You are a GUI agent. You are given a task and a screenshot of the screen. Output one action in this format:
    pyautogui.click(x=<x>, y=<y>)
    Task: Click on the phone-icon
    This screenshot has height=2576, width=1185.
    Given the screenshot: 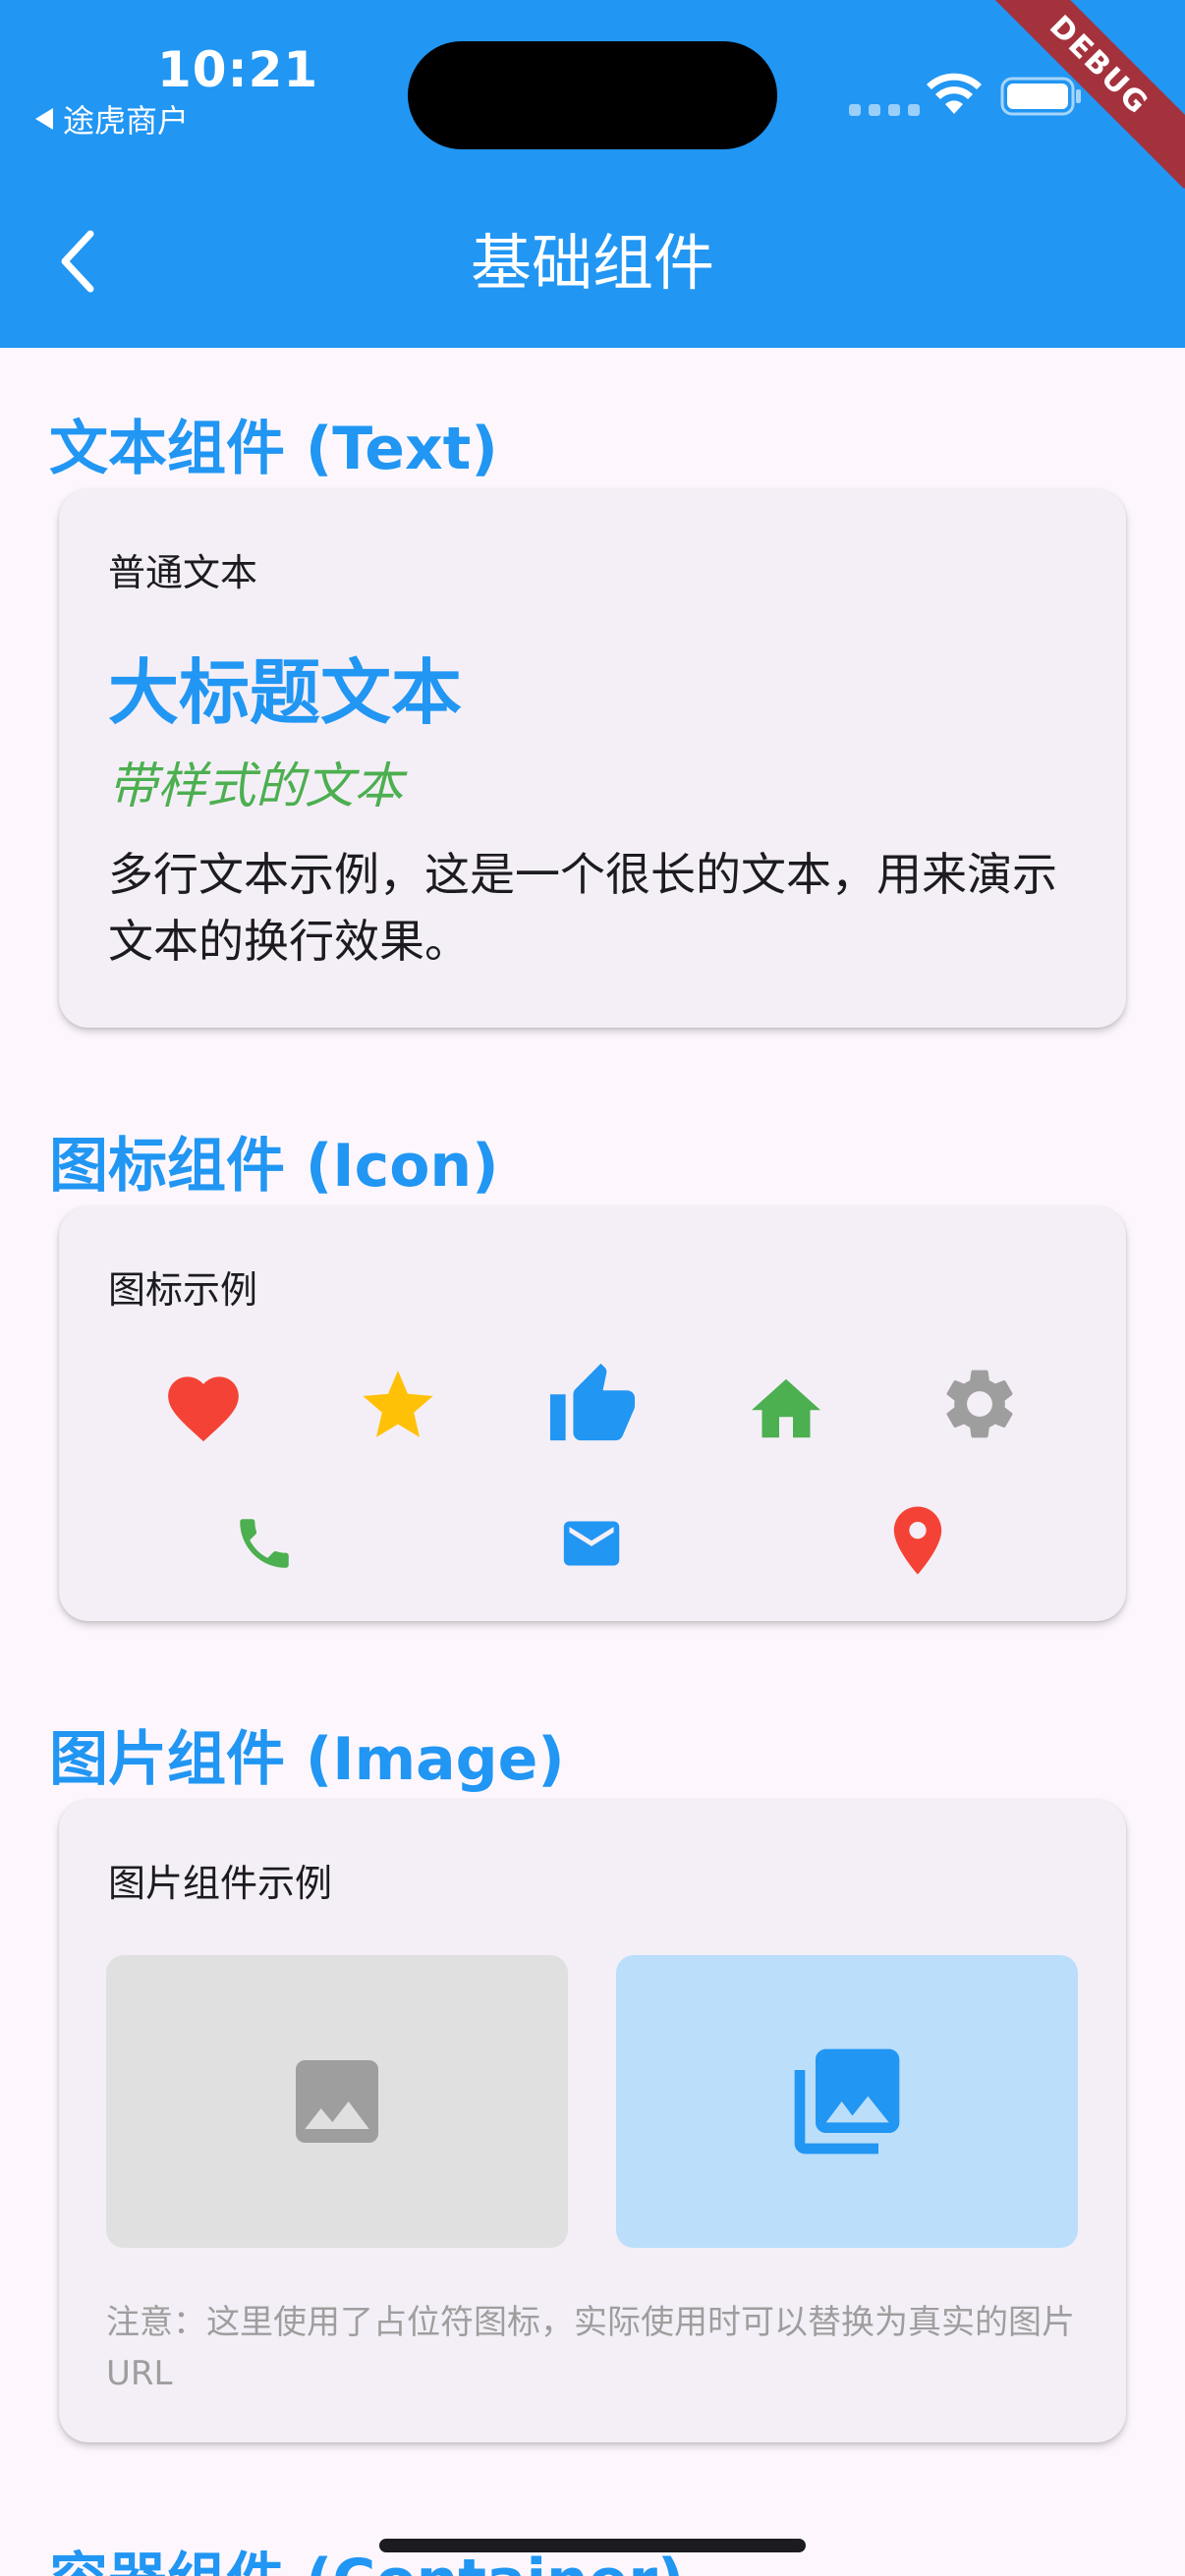 What is the action you would take?
    pyautogui.click(x=264, y=1543)
    